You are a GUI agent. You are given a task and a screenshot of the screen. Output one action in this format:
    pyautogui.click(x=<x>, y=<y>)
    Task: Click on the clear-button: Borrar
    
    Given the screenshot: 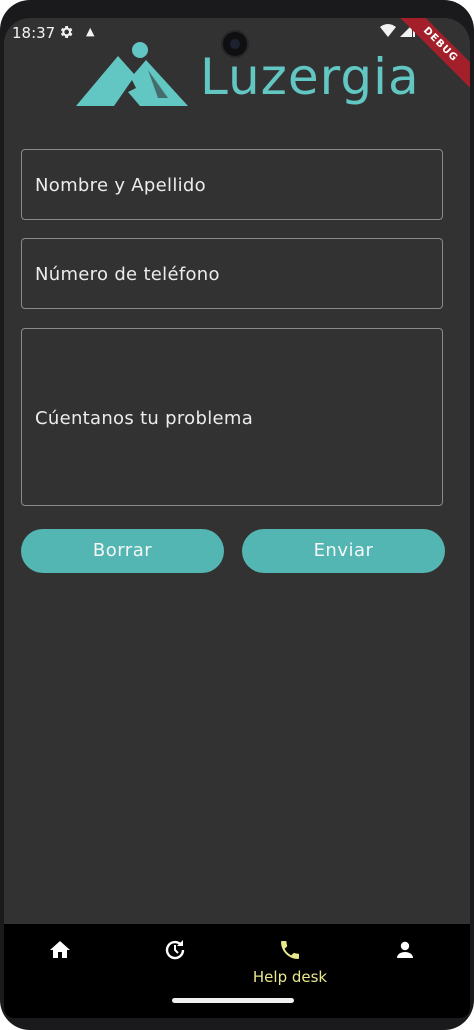 What is the action you would take?
    pyautogui.click(x=122, y=551)
    